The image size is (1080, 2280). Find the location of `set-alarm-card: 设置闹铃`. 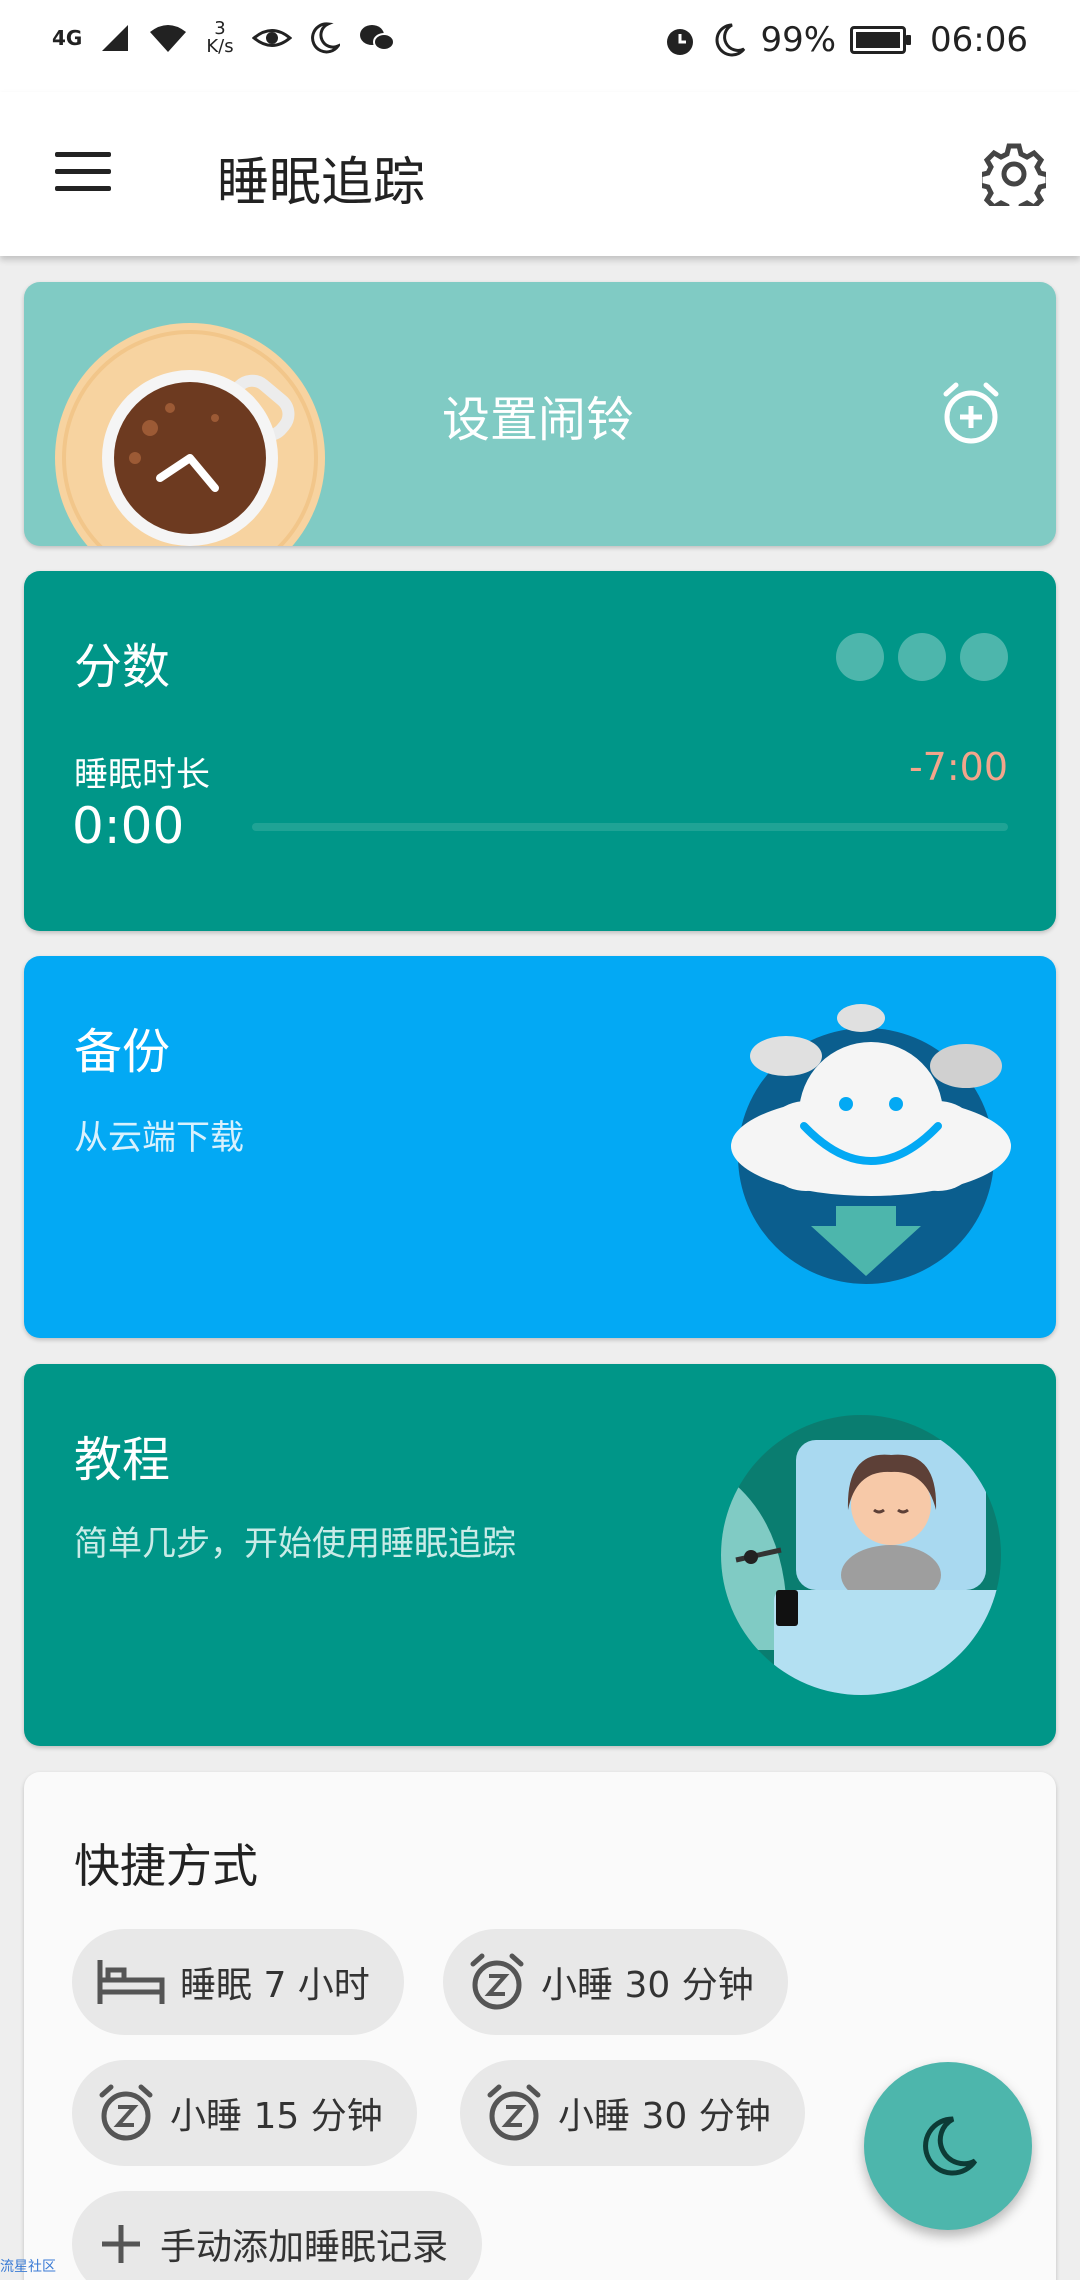

set-alarm-card: 设置闹铃 is located at coordinates (540, 414).